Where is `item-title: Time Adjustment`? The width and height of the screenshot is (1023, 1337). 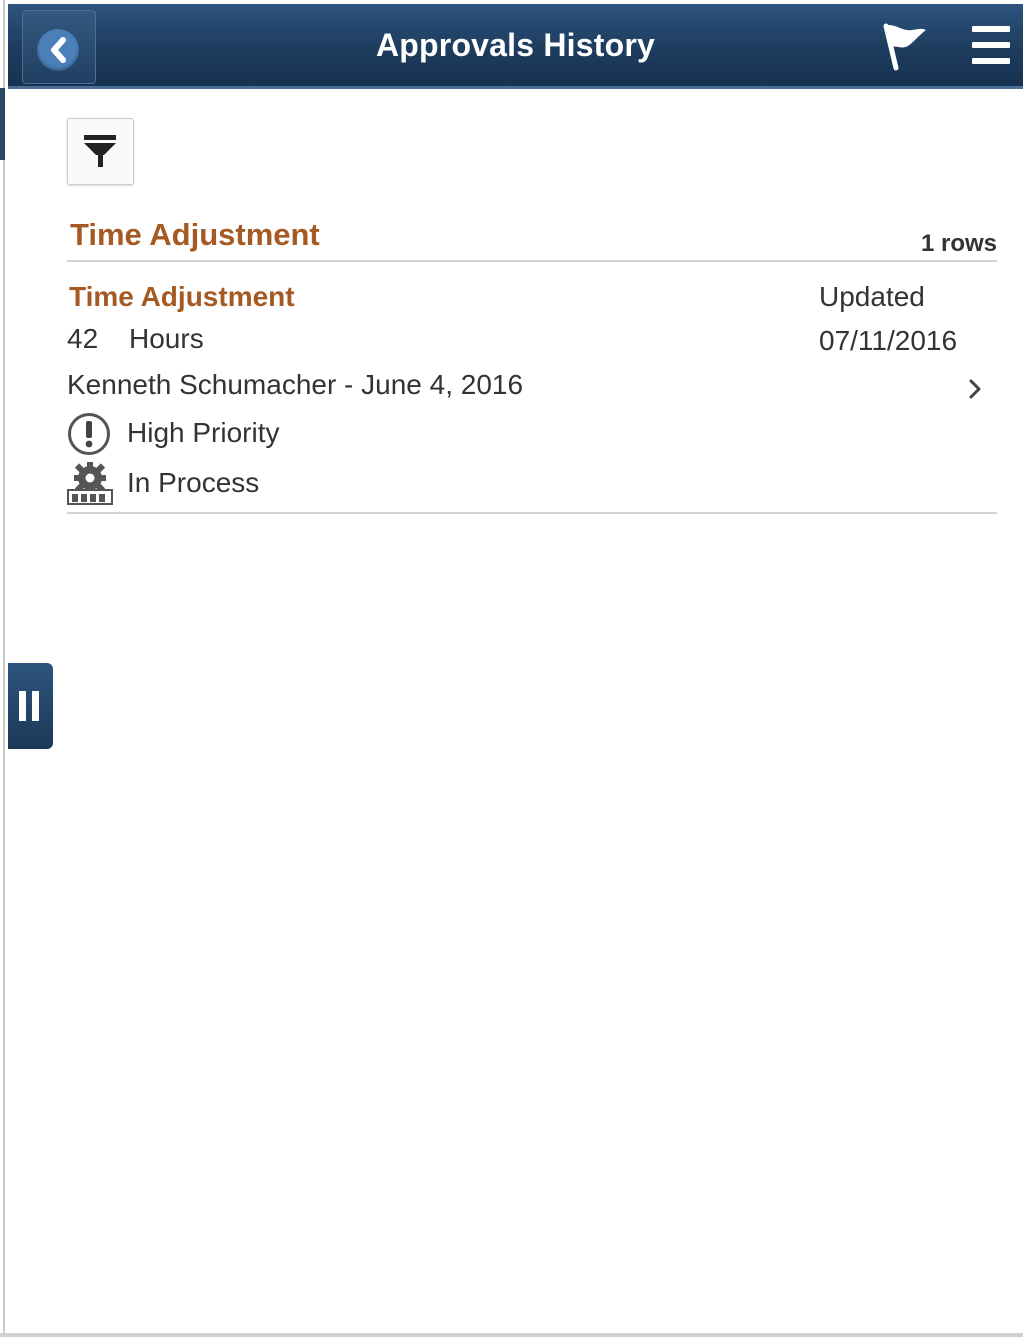
item-title: Time Adjustment is located at coordinates (182, 296).